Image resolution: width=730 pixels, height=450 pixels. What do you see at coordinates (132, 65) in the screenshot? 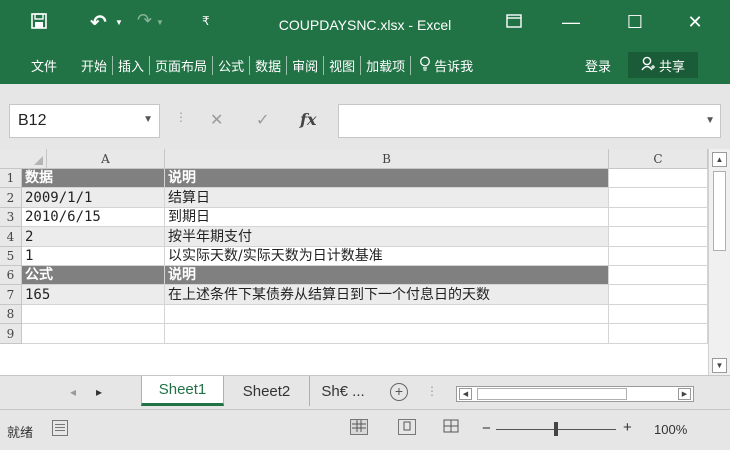
I see `tab-insert: 插入` at bounding box center [132, 65].